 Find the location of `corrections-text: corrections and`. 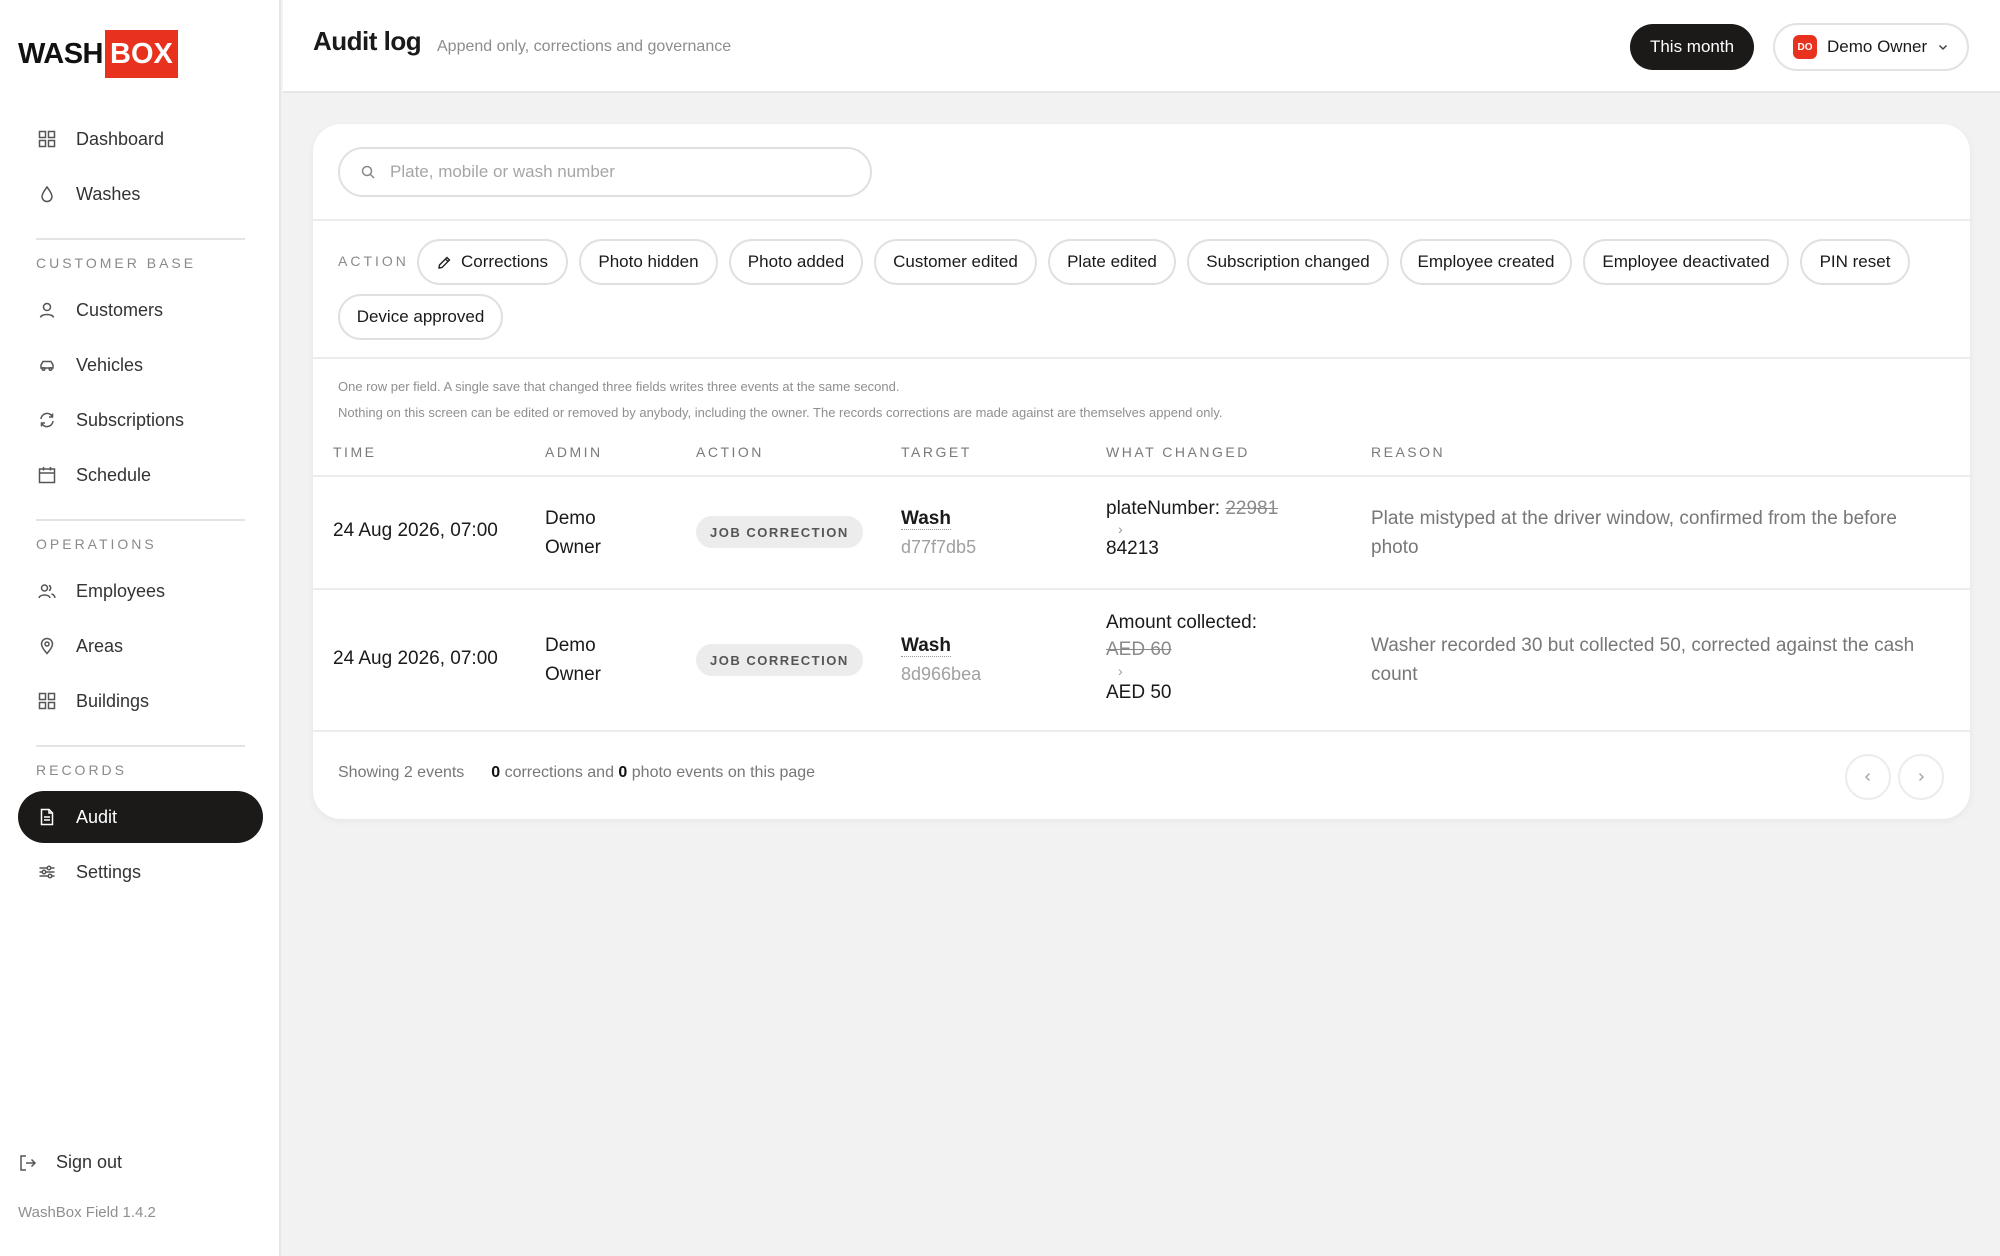

corrections-text: corrections and is located at coordinates (559, 772).